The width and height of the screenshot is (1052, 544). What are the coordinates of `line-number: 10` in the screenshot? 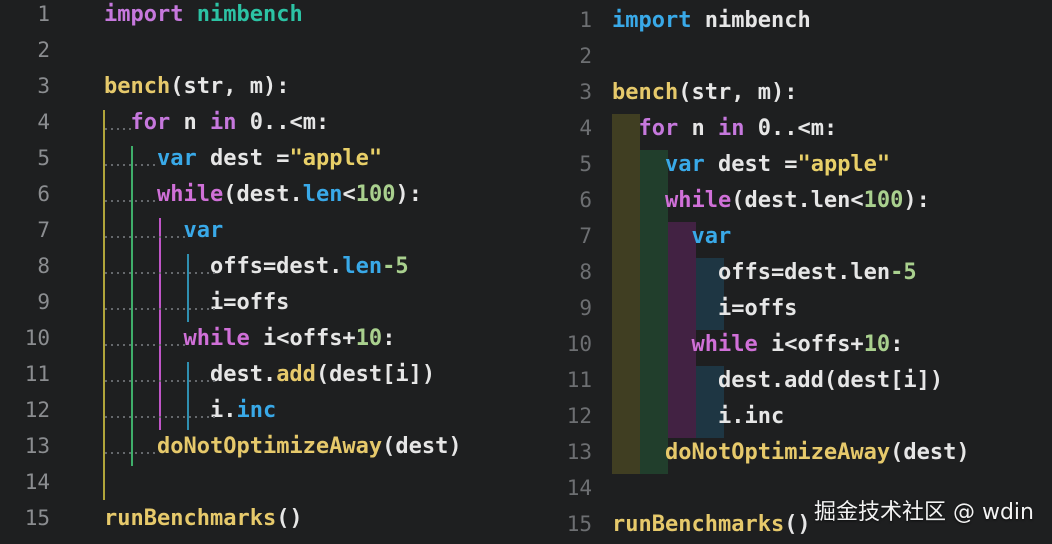 It's located at (579, 344).